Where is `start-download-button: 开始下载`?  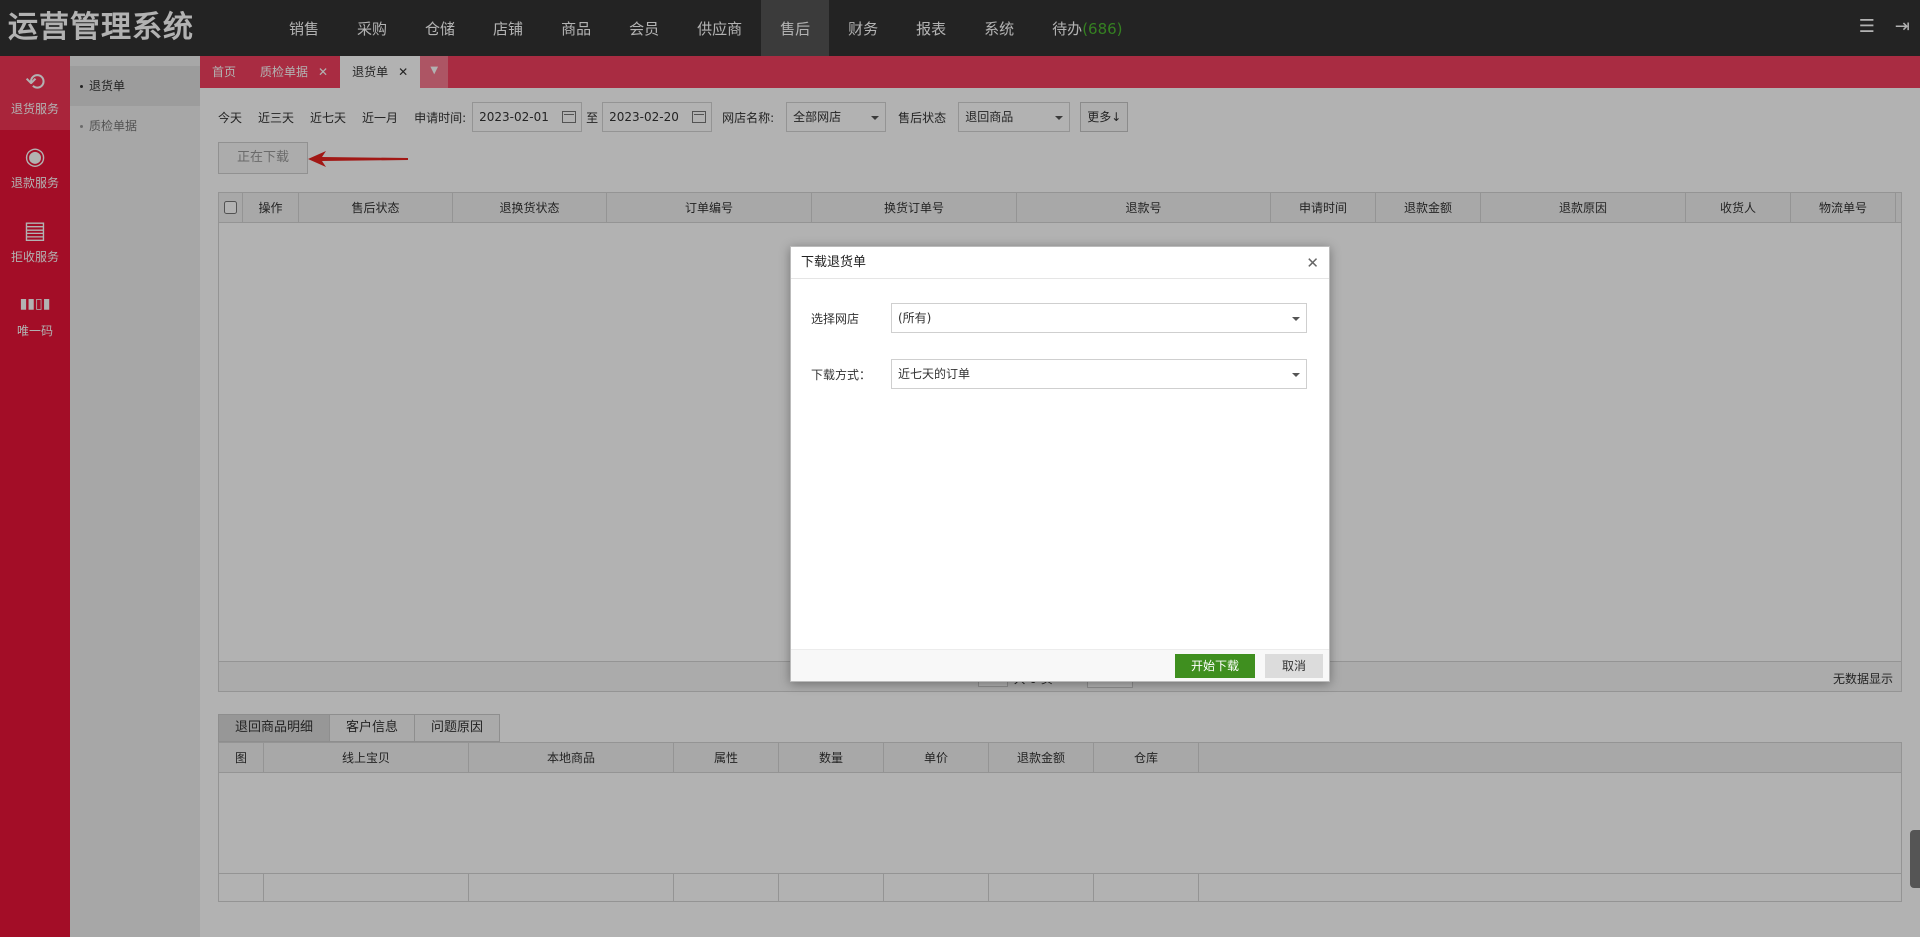 start-download-button: 开始下载 is located at coordinates (1215, 666).